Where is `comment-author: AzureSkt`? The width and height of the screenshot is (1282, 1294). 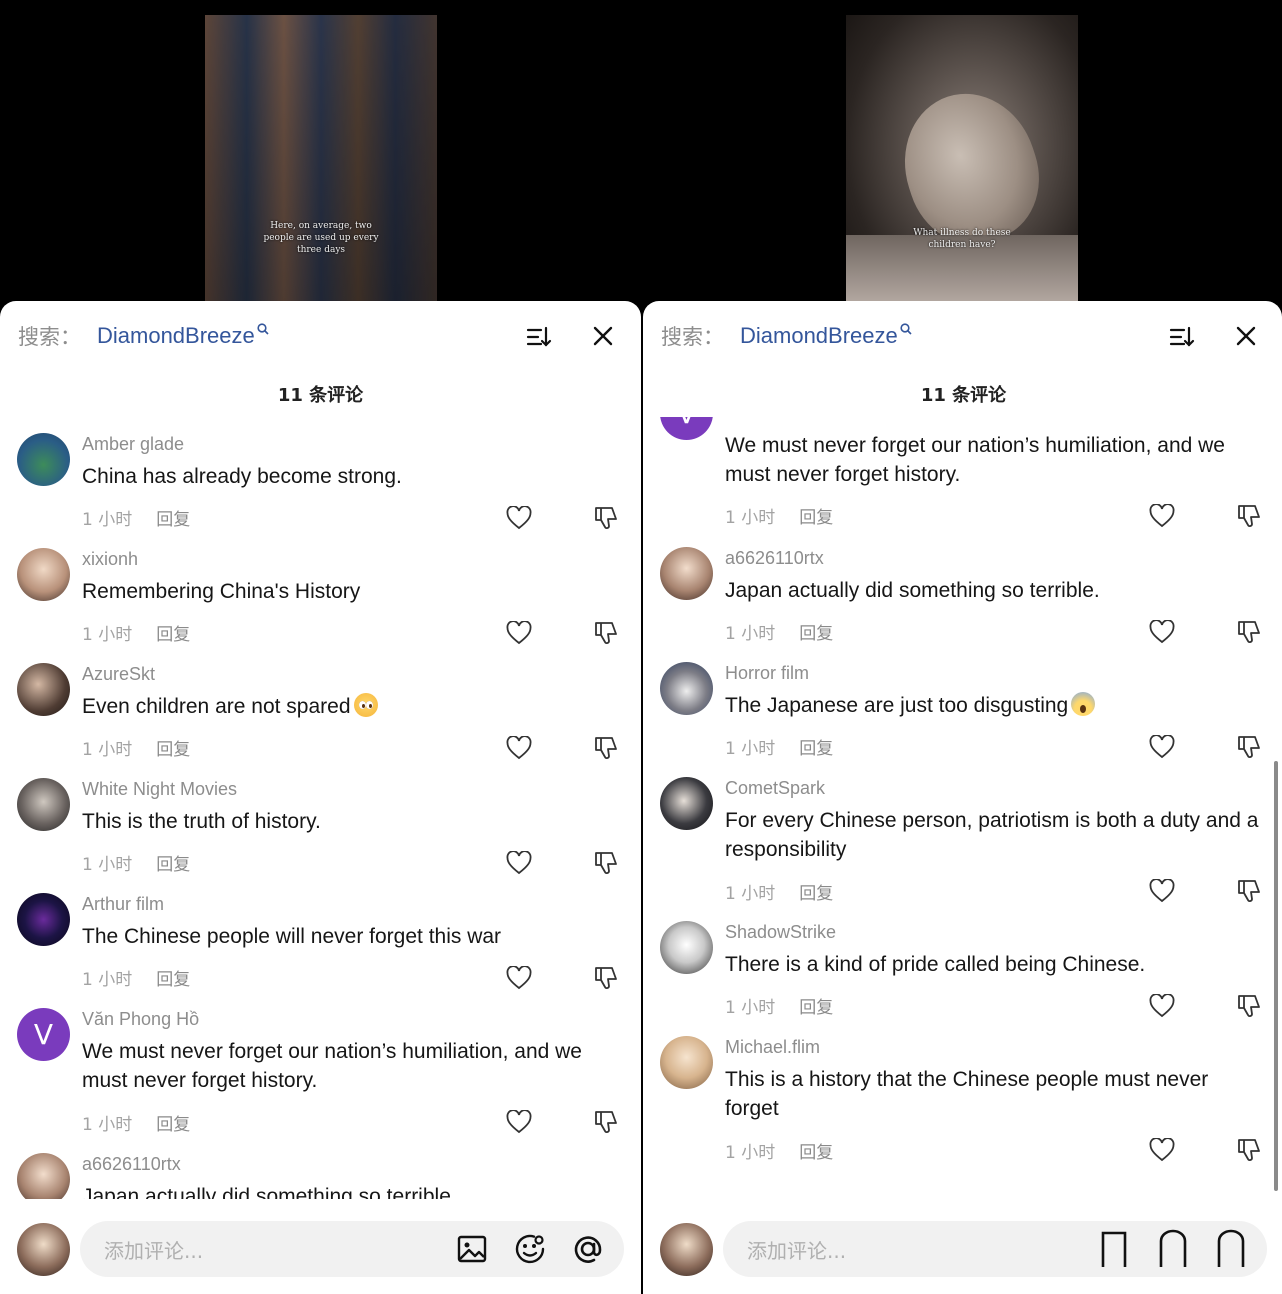 comment-author: AzureSkt is located at coordinates (118, 674).